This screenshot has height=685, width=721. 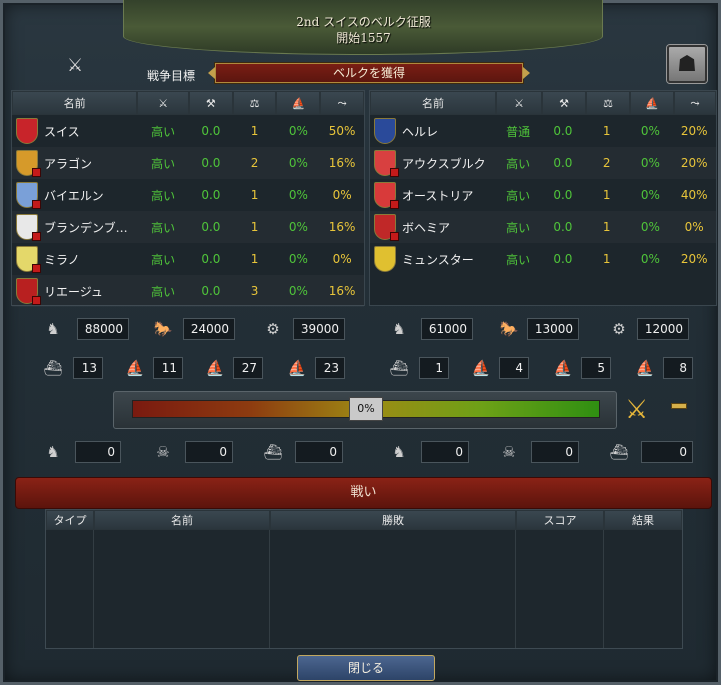 What do you see at coordinates (543, 163) in the screenshot?
I see `country-row: アウクスブルク 高い 0.0 2 0% 20%` at bounding box center [543, 163].